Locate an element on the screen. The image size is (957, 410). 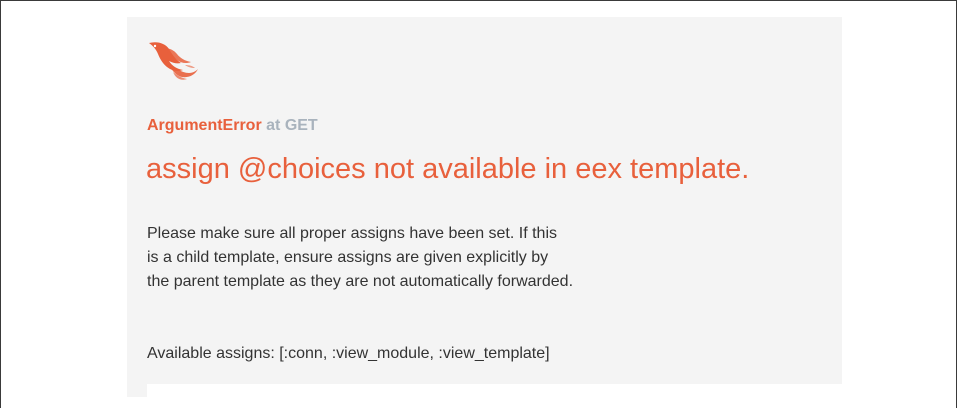
error-type: ArgumentError is located at coordinates (204, 125).